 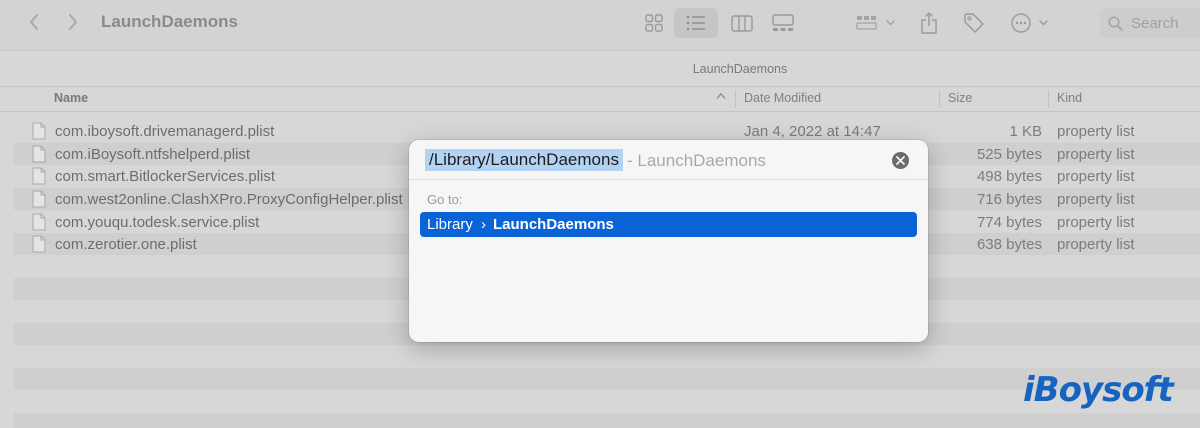 I want to click on column-header-kind: Kind, so click(x=1069, y=98).